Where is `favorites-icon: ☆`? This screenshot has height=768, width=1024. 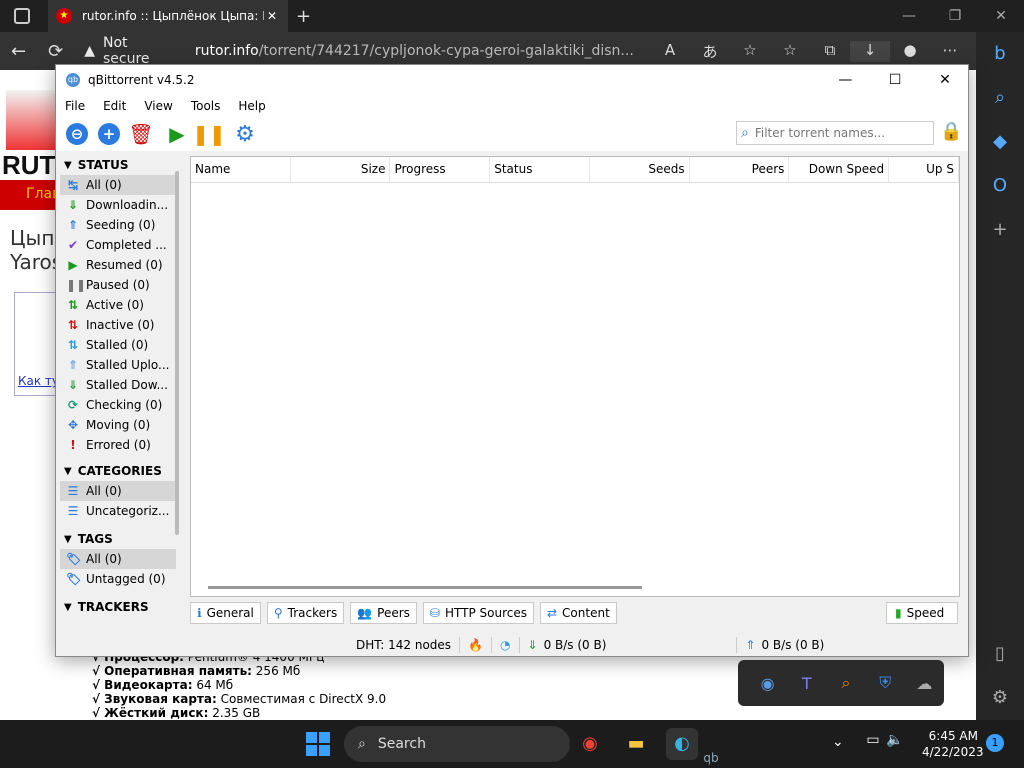
favorites-icon: ☆ is located at coordinates (790, 51).